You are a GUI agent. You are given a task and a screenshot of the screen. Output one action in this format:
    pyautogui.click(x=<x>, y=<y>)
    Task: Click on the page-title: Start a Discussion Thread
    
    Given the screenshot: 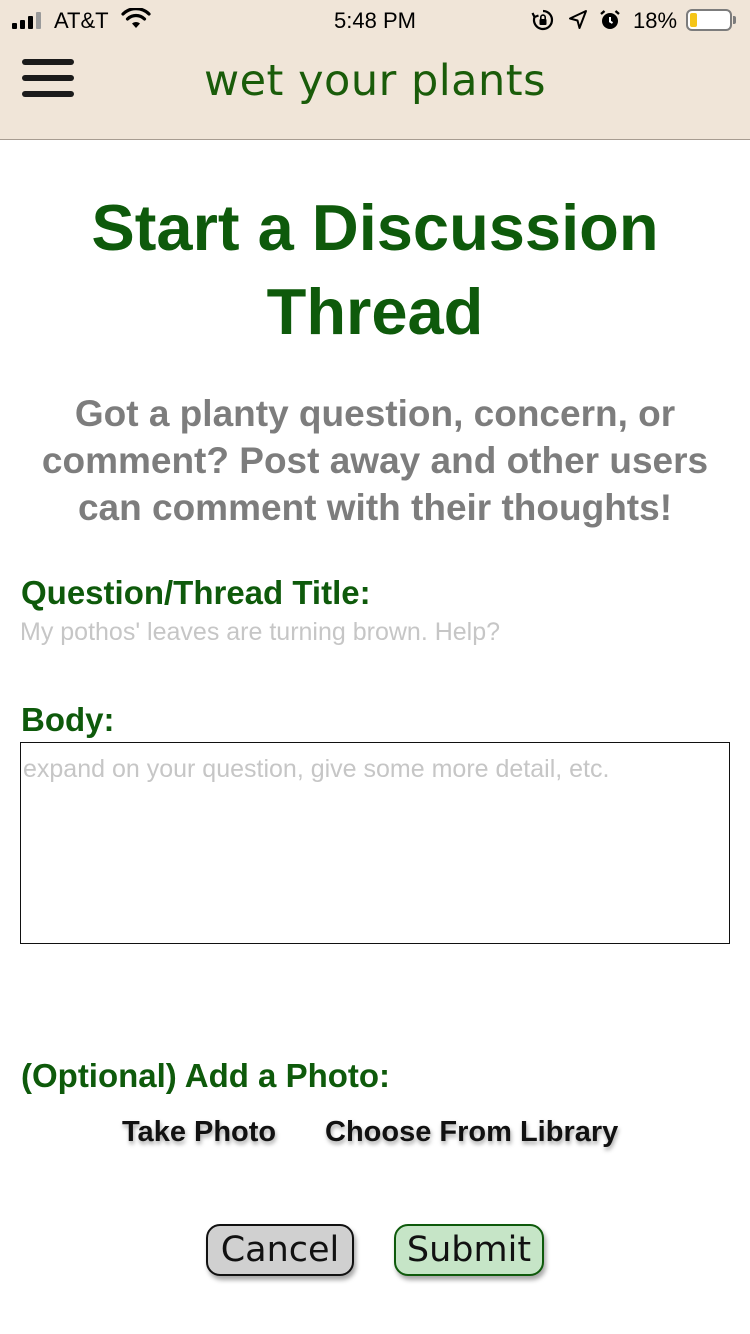 What is the action you would take?
    pyautogui.click(x=375, y=269)
    